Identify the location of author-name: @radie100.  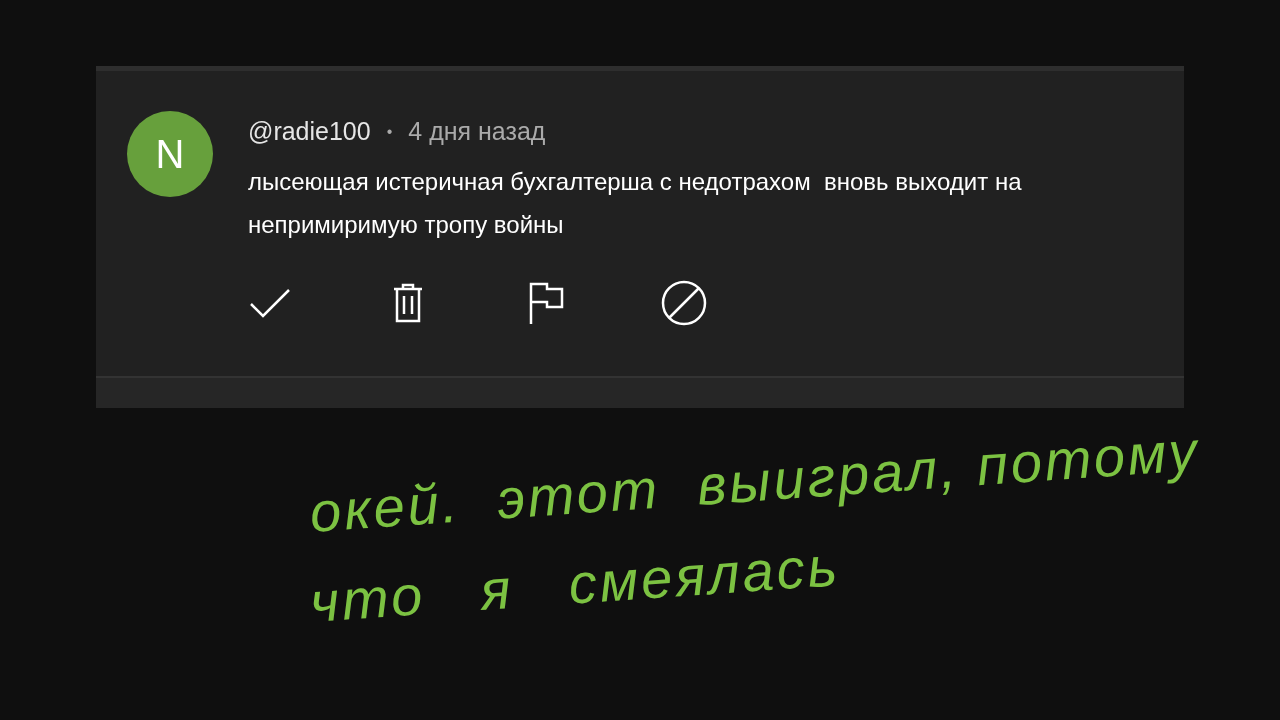
(309, 132).